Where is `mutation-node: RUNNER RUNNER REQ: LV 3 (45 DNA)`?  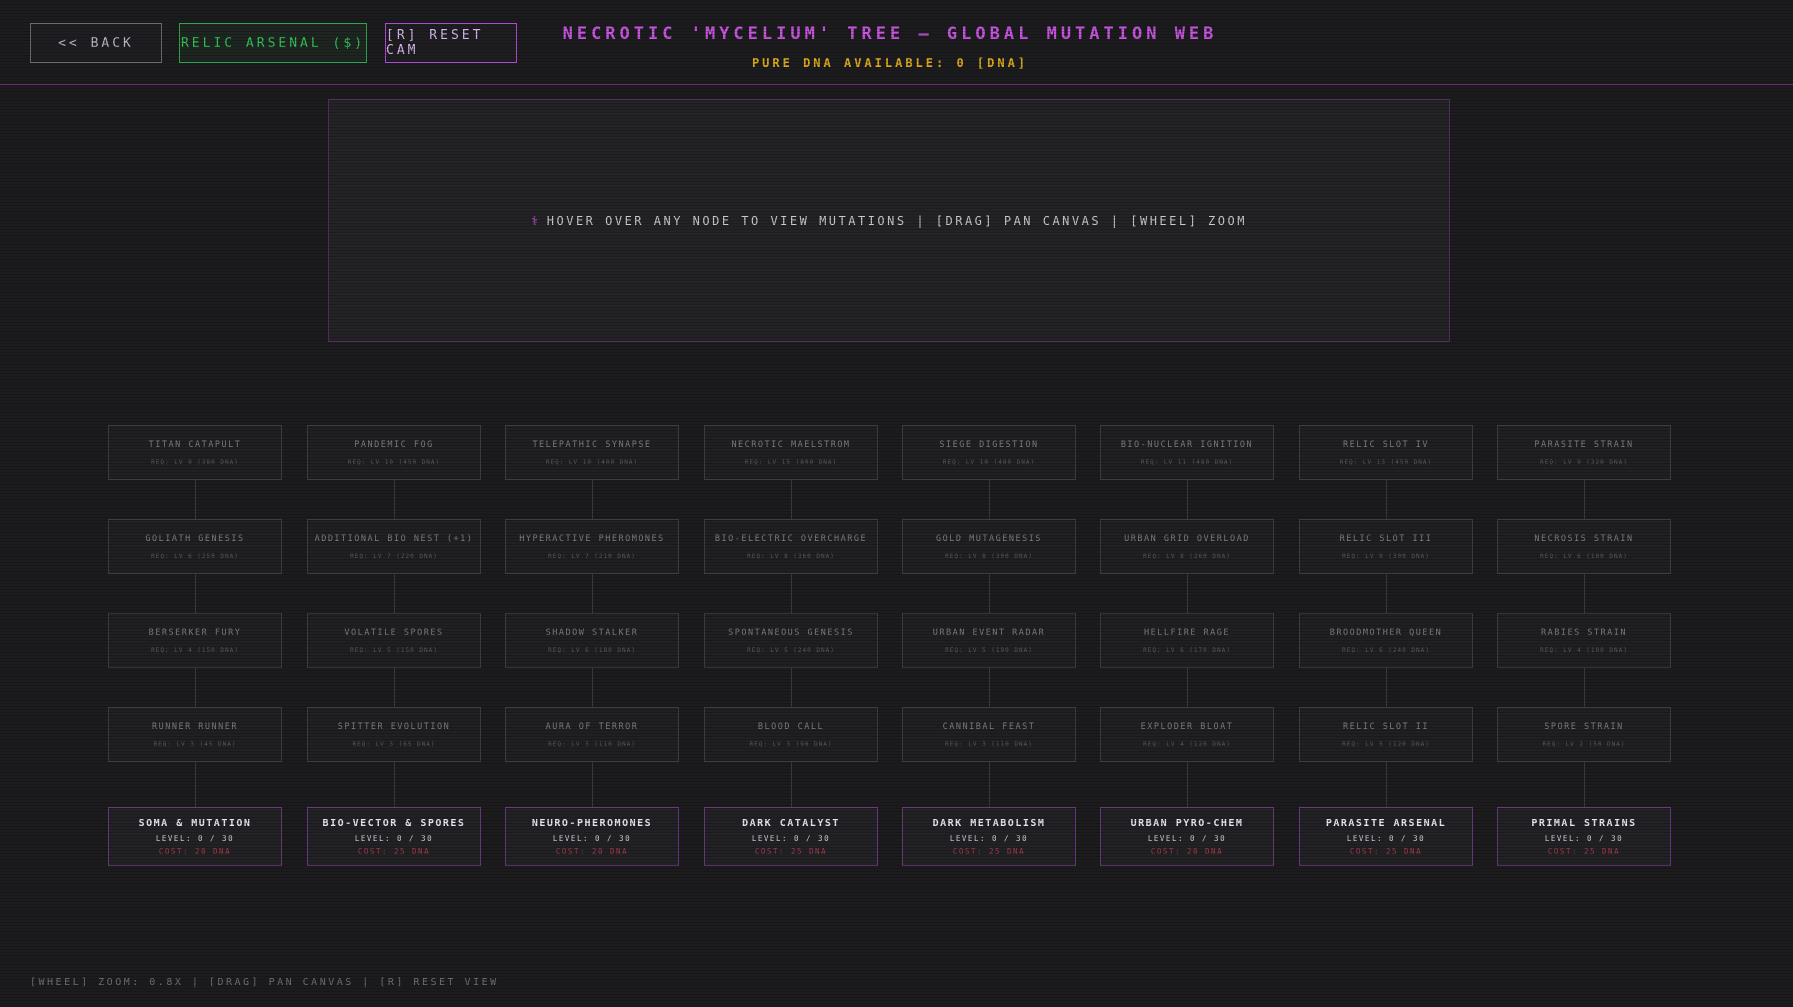
mutation-node: RUNNER RUNNER REQ: LV 3 (45 DNA) is located at coordinates (195, 734).